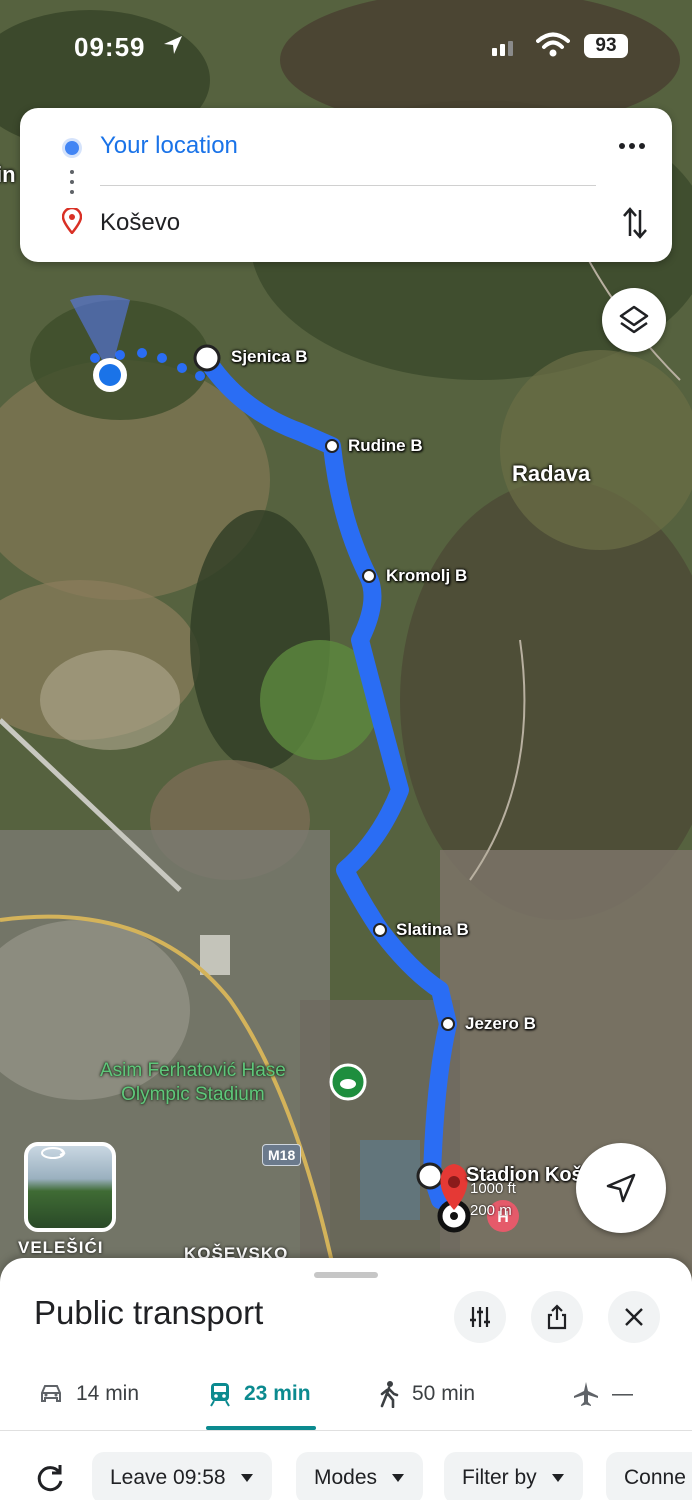 This screenshot has width=692, height=1500. Describe the element at coordinates (193, 1070) in the screenshot. I see `poi-line-1: Asim Ferhatović Hase` at that location.